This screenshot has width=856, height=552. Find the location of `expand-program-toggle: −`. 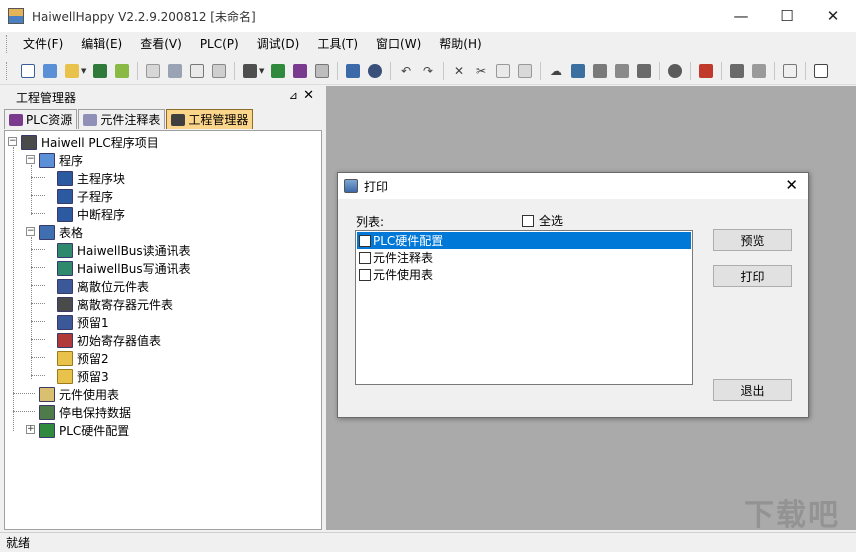

expand-program-toggle: − is located at coordinates (30, 159).